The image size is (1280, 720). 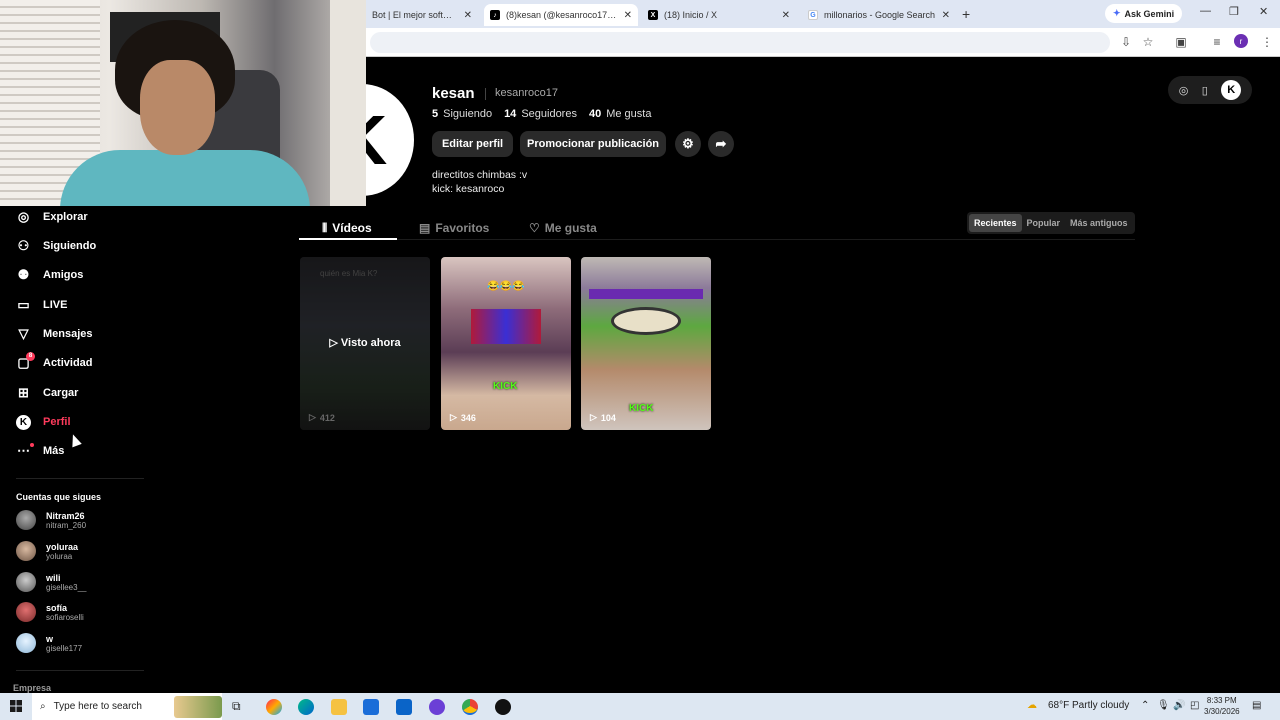 I want to click on following-account-nitram26: Nitram26 nitram_260, so click(x=51, y=520).